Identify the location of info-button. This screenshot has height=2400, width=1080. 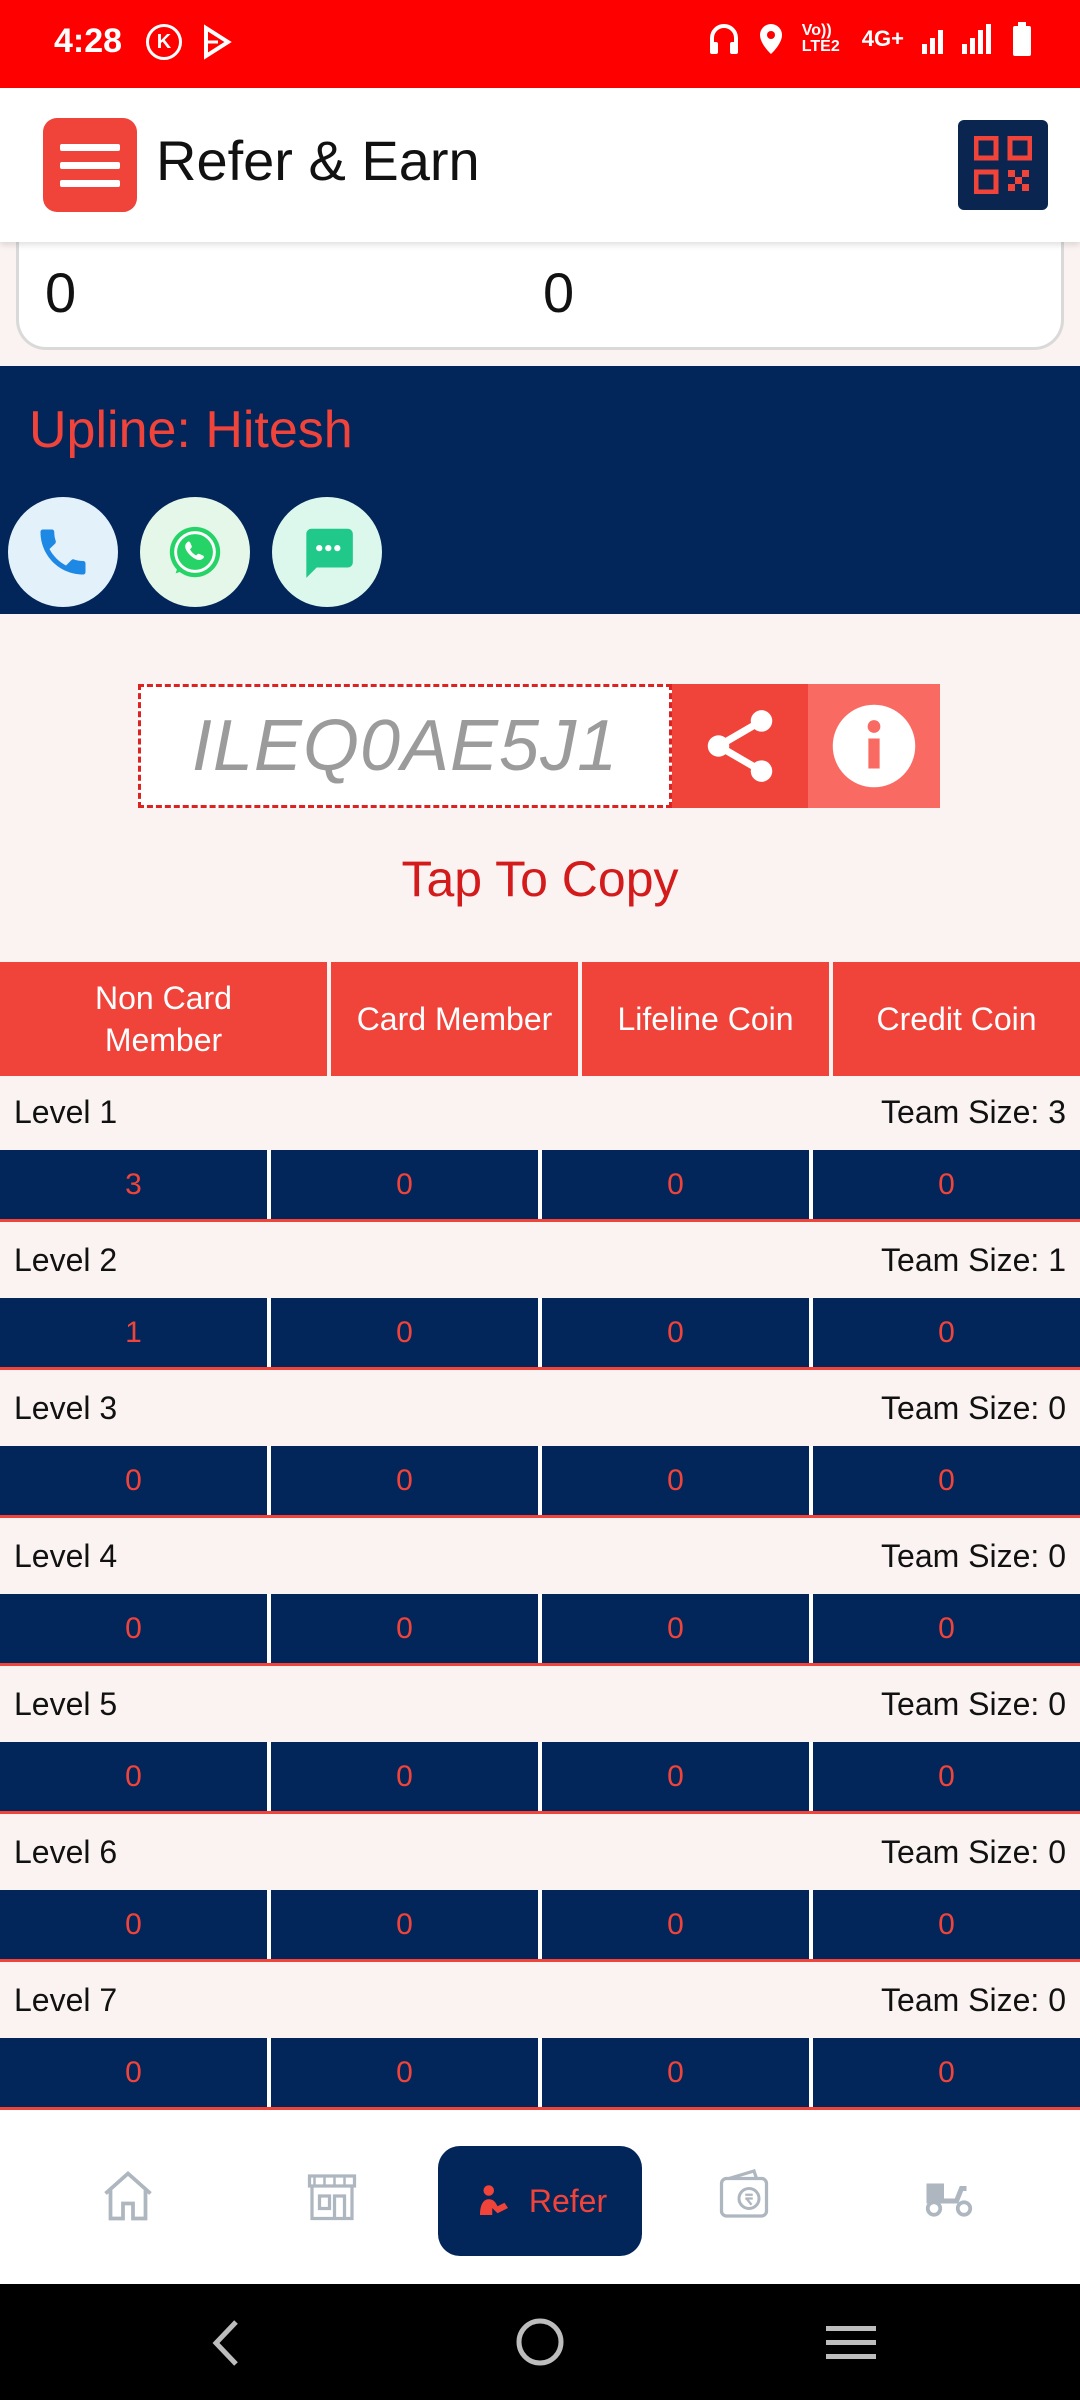
(874, 746).